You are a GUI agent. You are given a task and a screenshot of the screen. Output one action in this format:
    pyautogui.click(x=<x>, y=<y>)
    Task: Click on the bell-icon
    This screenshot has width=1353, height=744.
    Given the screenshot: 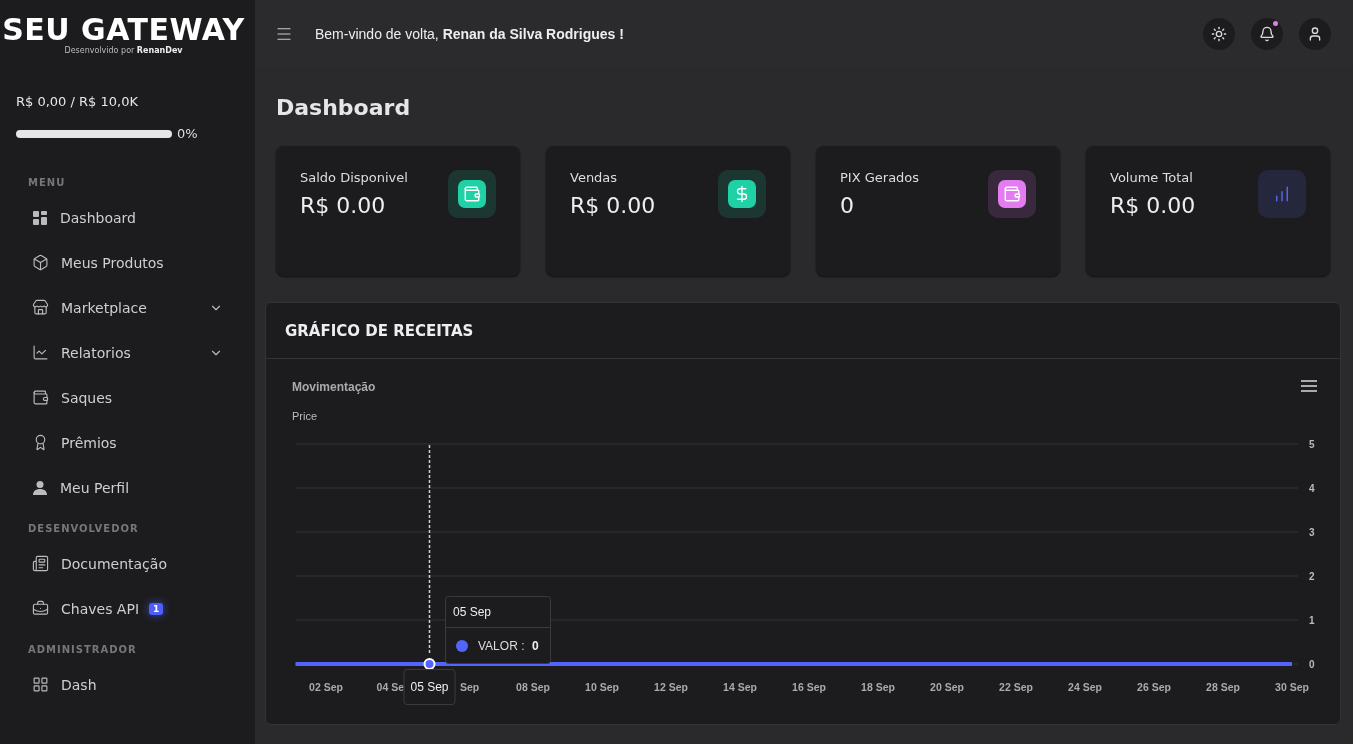 What is the action you would take?
    pyautogui.click(x=1267, y=34)
    